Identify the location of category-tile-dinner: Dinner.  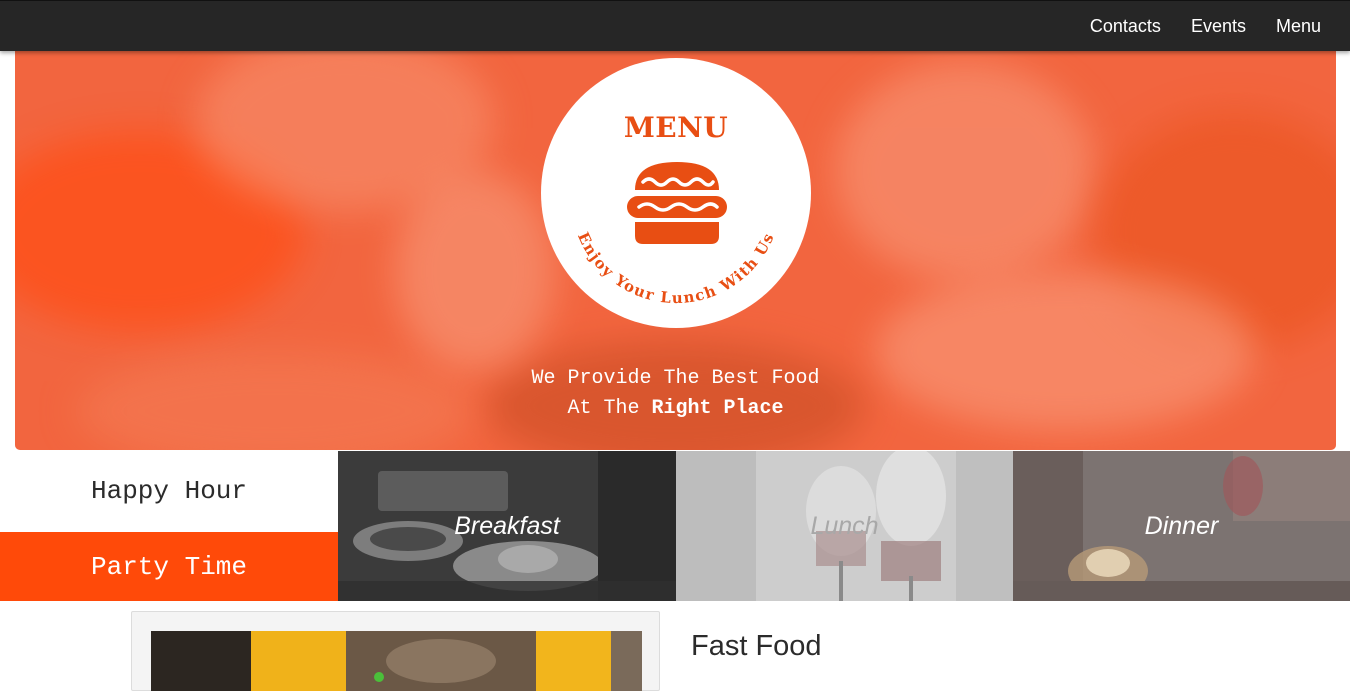
(1181, 526).